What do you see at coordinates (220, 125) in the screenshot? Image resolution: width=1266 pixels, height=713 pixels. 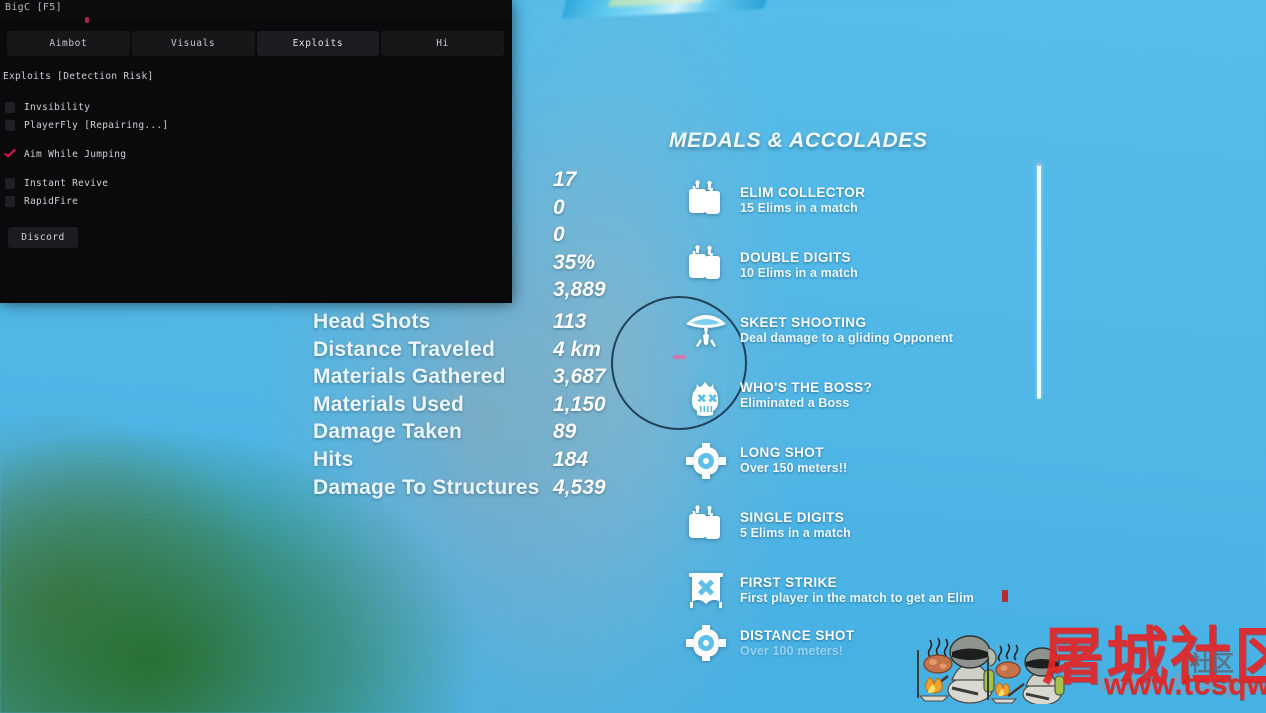 I see `option-playerfly: PlayerFly [Repairing...]` at bounding box center [220, 125].